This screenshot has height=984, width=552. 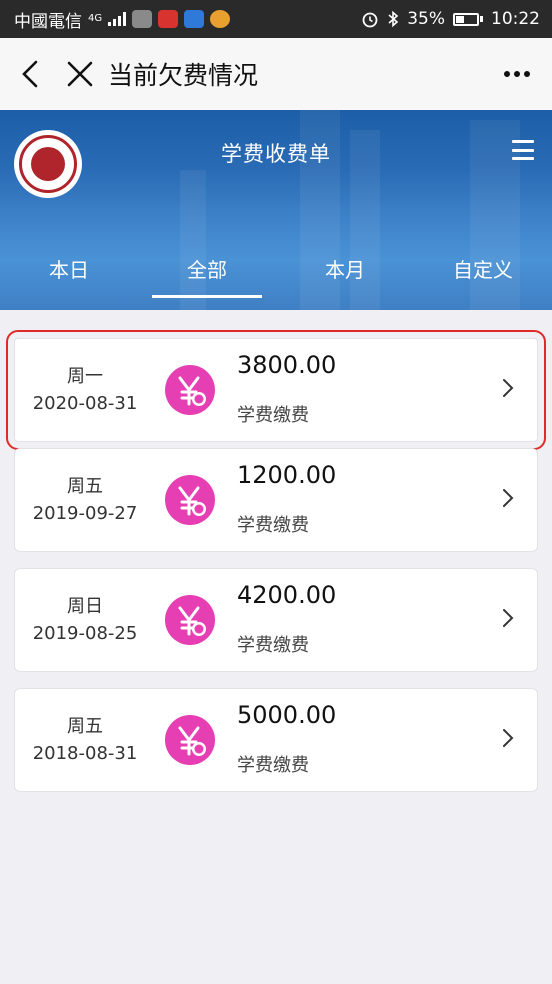 What do you see at coordinates (48, 21) in the screenshot?
I see `carrier-label: 中國電信` at bounding box center [48, 21].